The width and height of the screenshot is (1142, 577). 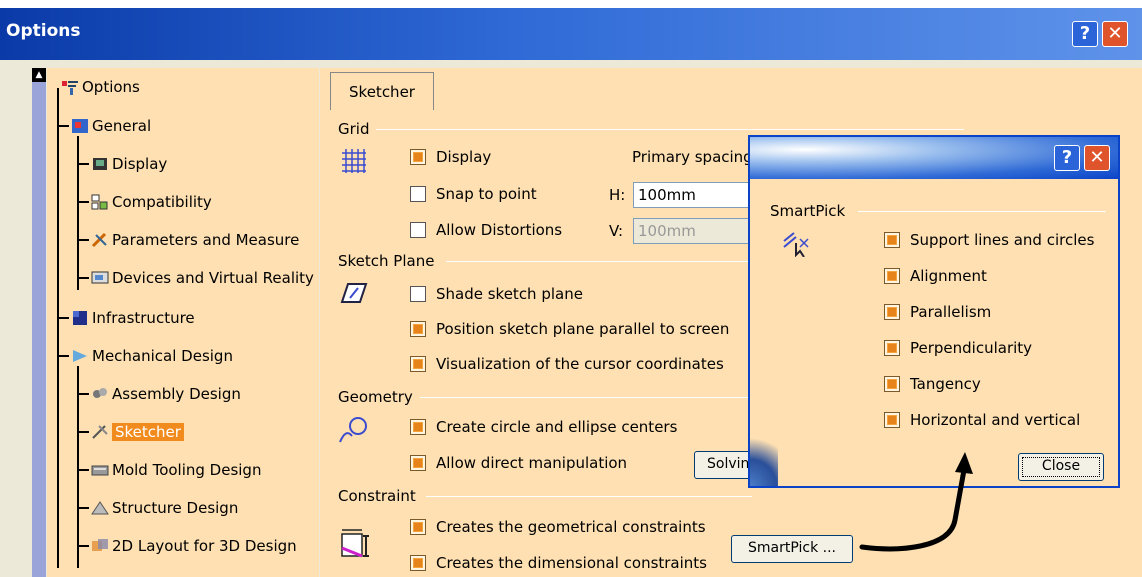 I want to click on checkbox-label: Shade sketch plane, so click(x=509, y=294).